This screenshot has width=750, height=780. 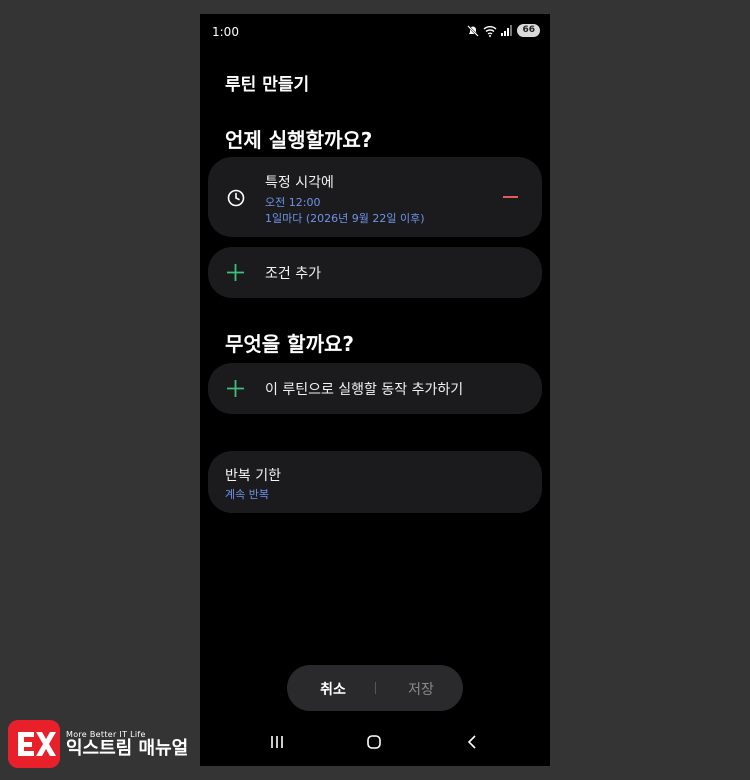 What do you see at coordinates (490, 31) in the screenshot?
I see `wifi-icon` at bounding box center [490, 31].